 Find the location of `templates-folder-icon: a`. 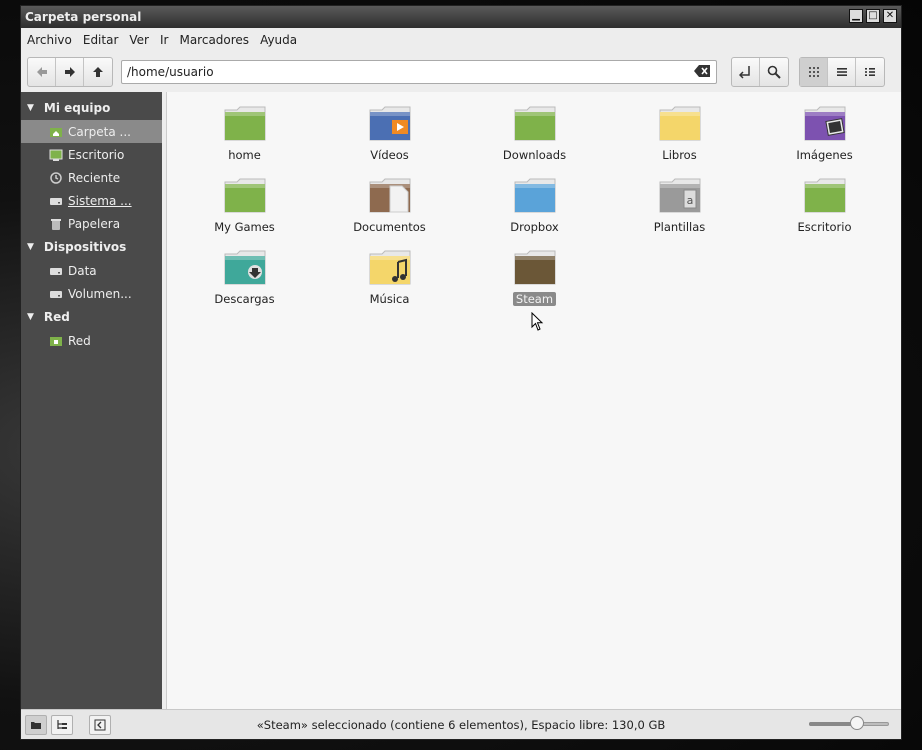

templates-folder-icon: a is located at coordinates (680, 196).